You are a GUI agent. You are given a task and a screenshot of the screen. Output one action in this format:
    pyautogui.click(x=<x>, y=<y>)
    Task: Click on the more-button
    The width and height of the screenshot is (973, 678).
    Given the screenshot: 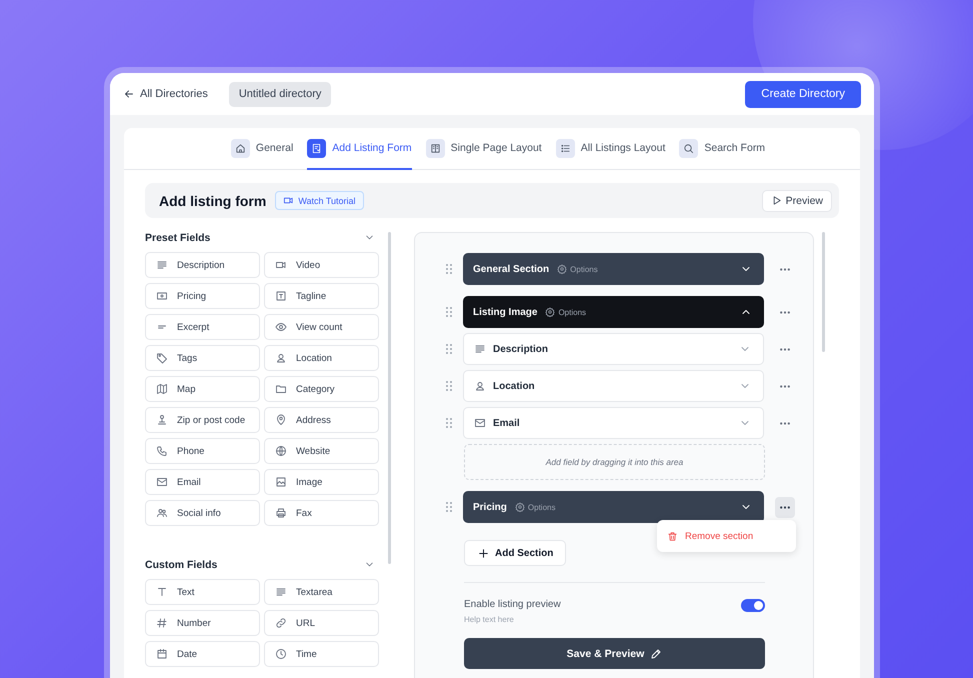 What is the action you would take?
    pyautogui.click(x=785, y=507)
    